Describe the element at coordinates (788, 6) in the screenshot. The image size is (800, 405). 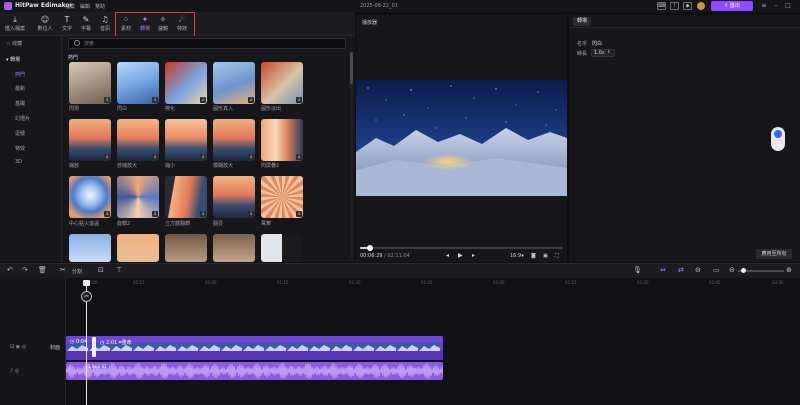
I see `maximize-icon: □` at that location.